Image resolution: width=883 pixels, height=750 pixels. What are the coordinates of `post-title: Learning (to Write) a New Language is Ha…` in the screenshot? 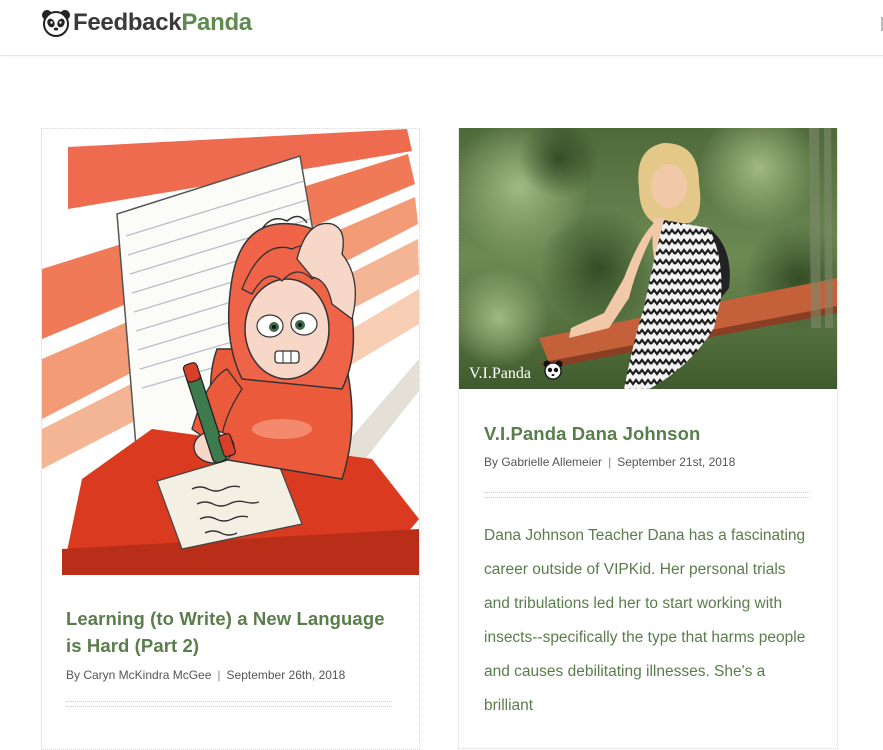 It's located at (233, 632).